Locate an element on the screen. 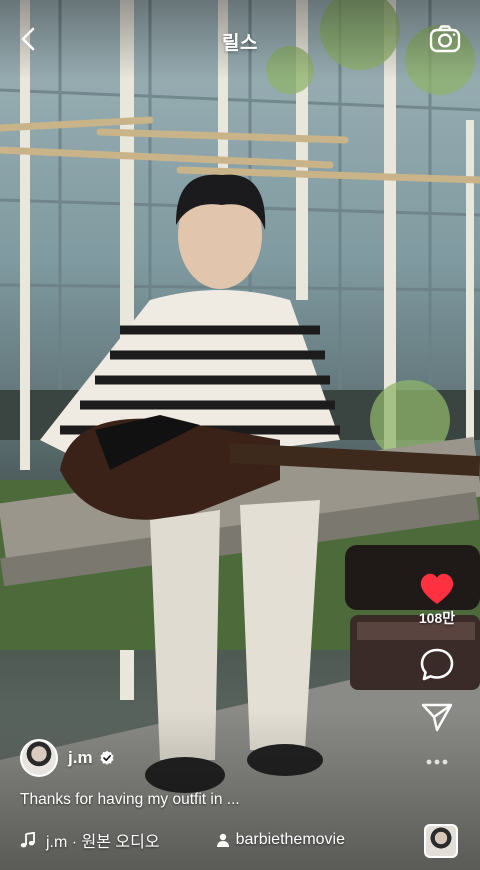 The width and height of the screenshot is (480, 870). page-title: 릴스 is located at coordinates (240, 43).